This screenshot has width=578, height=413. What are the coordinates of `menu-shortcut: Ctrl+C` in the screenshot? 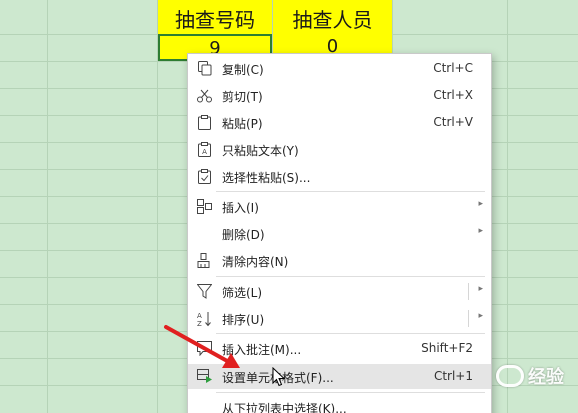 It's located at (453, 68).